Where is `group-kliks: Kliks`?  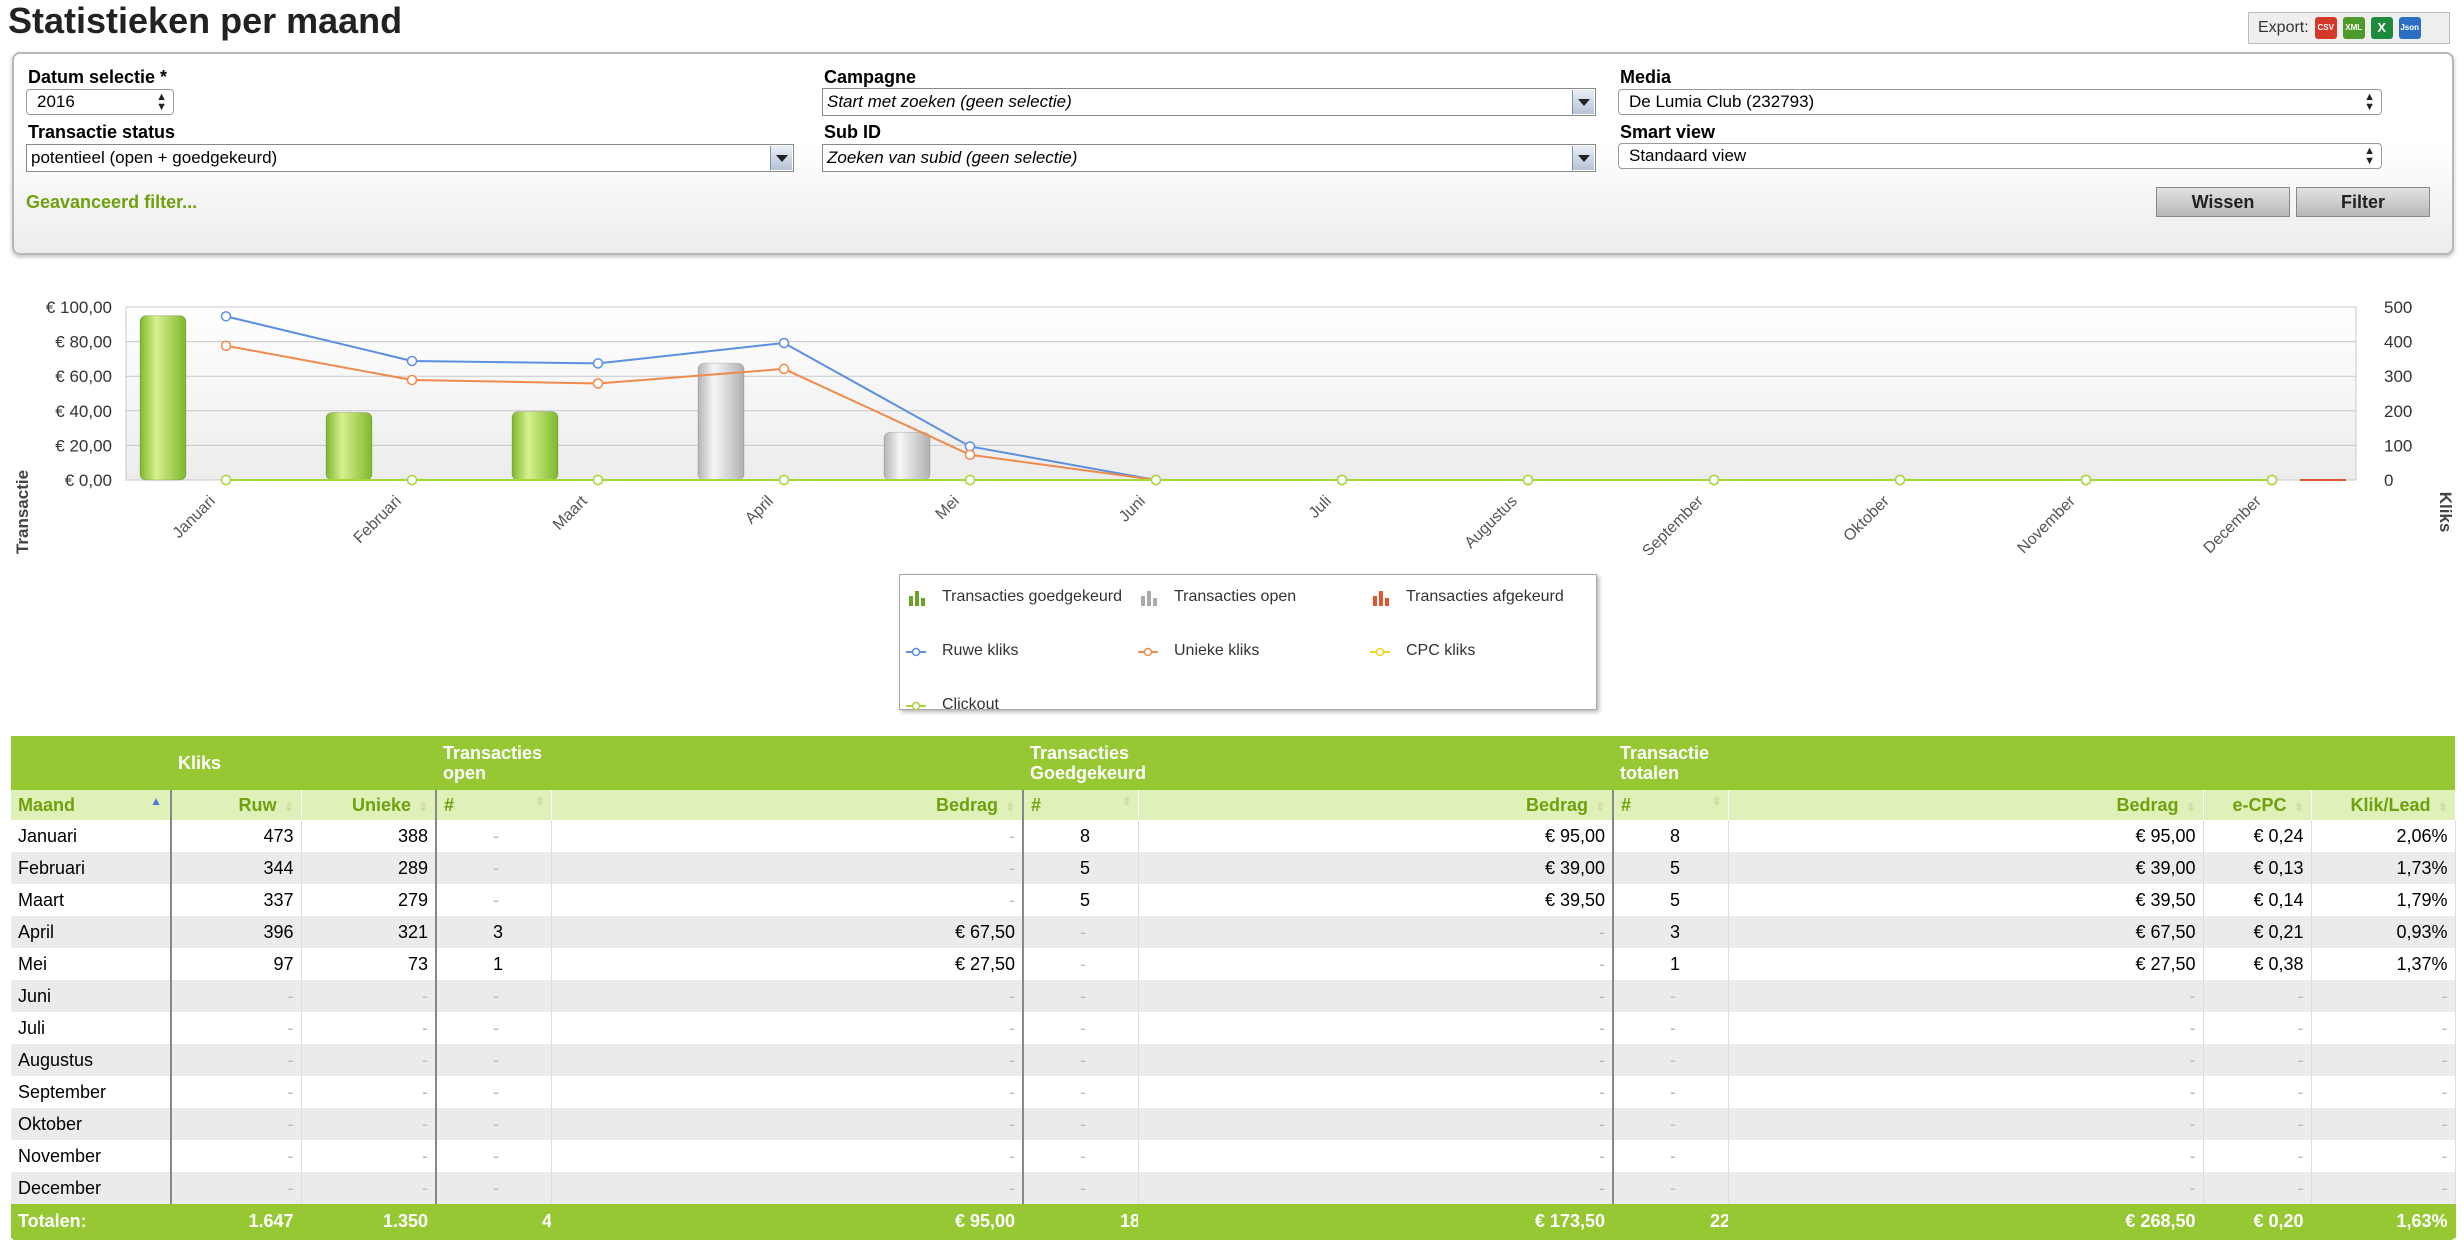
group-kliks: Kliks is located at coordinates (303, 763).